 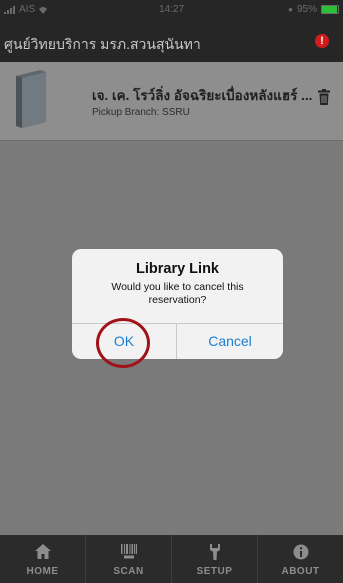 I want to click on info-icon, so click(x=300, y=552).